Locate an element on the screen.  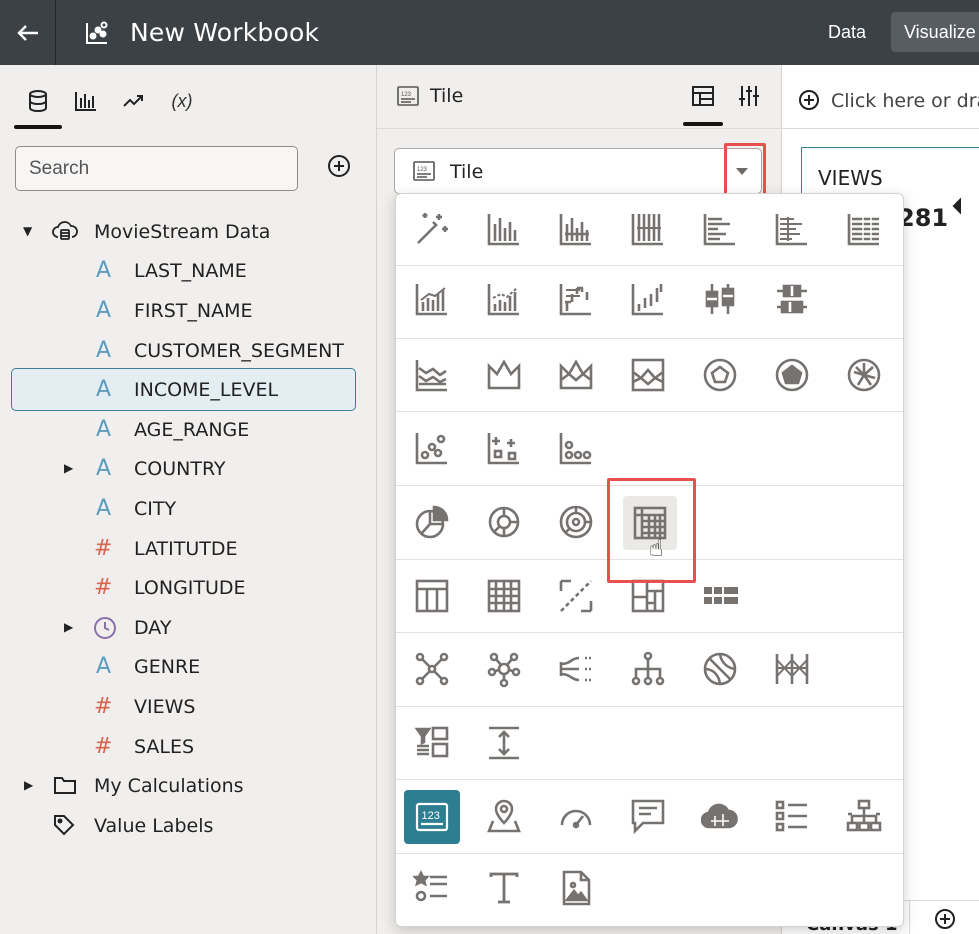
grammar-icon is located at coordinates (703, 105).